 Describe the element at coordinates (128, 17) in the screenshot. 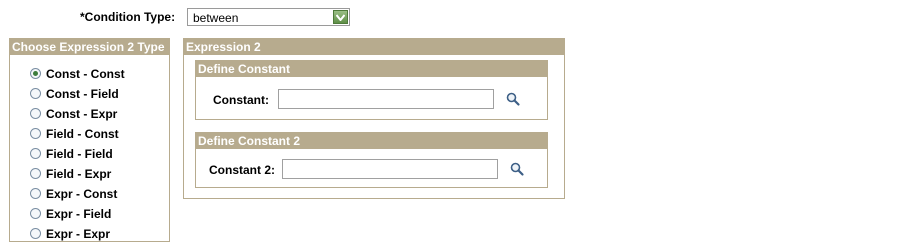

I see `condition-type-label: *Condition Type:` at that location.